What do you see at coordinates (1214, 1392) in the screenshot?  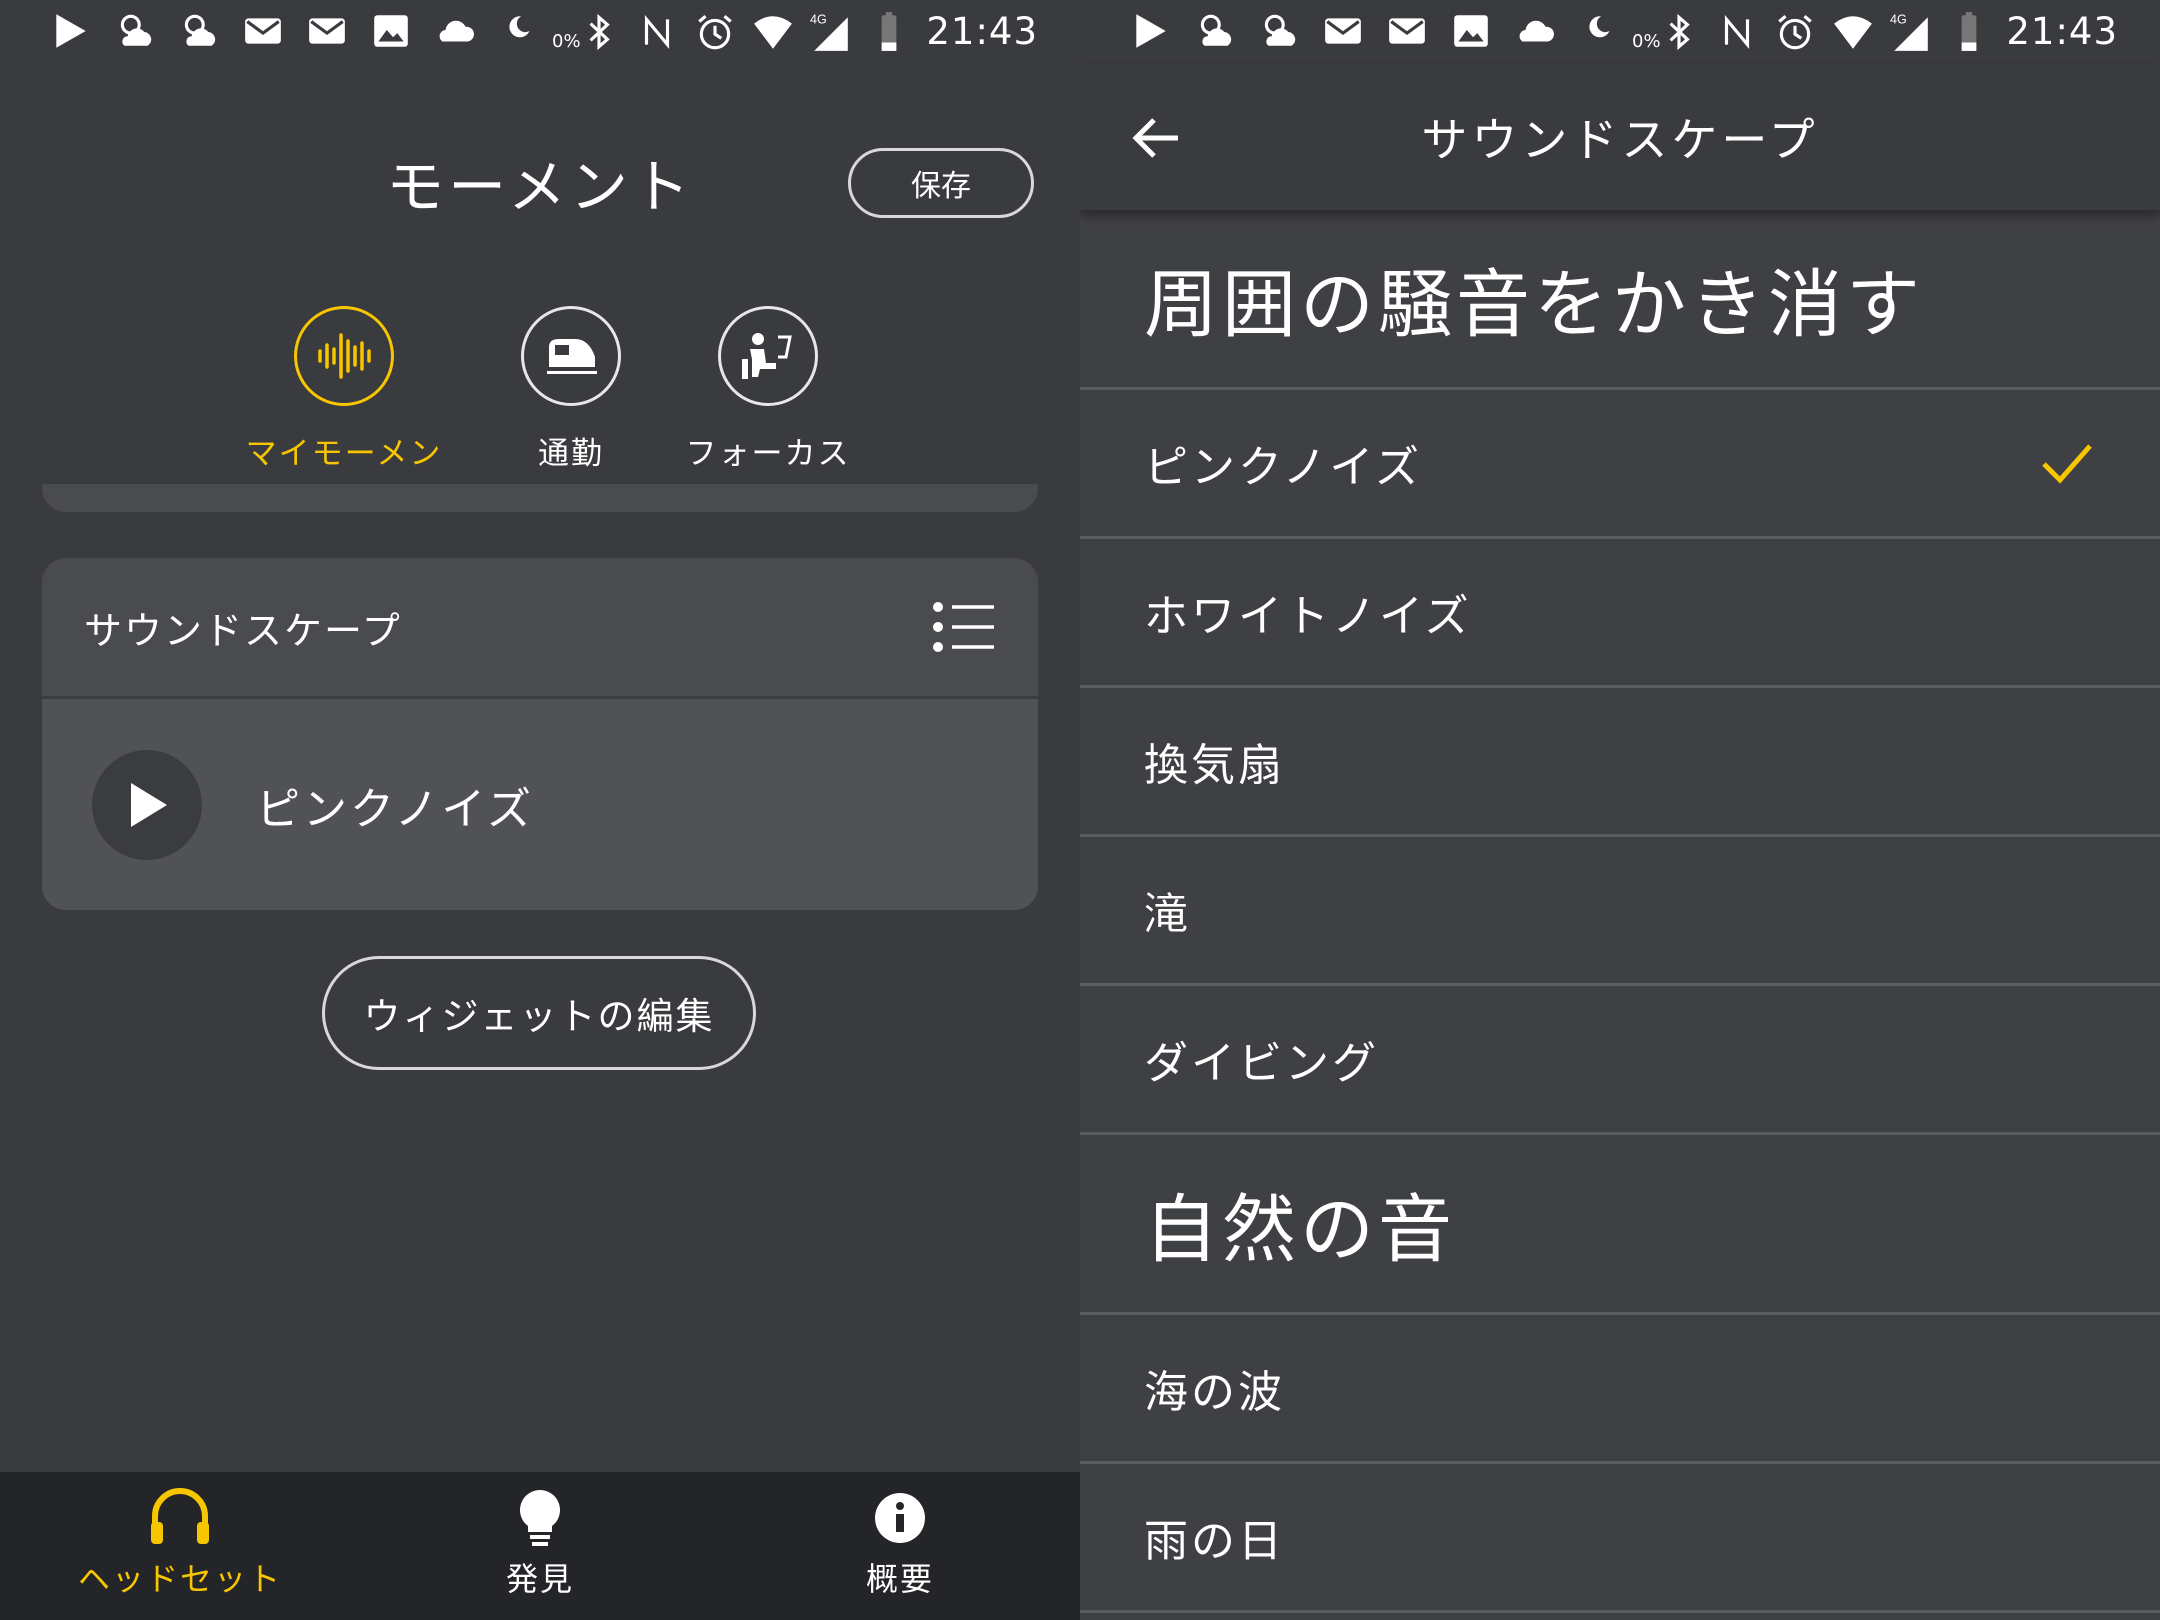 I see `list-item-label: 海の波` at bounding box center [1214, 1392].